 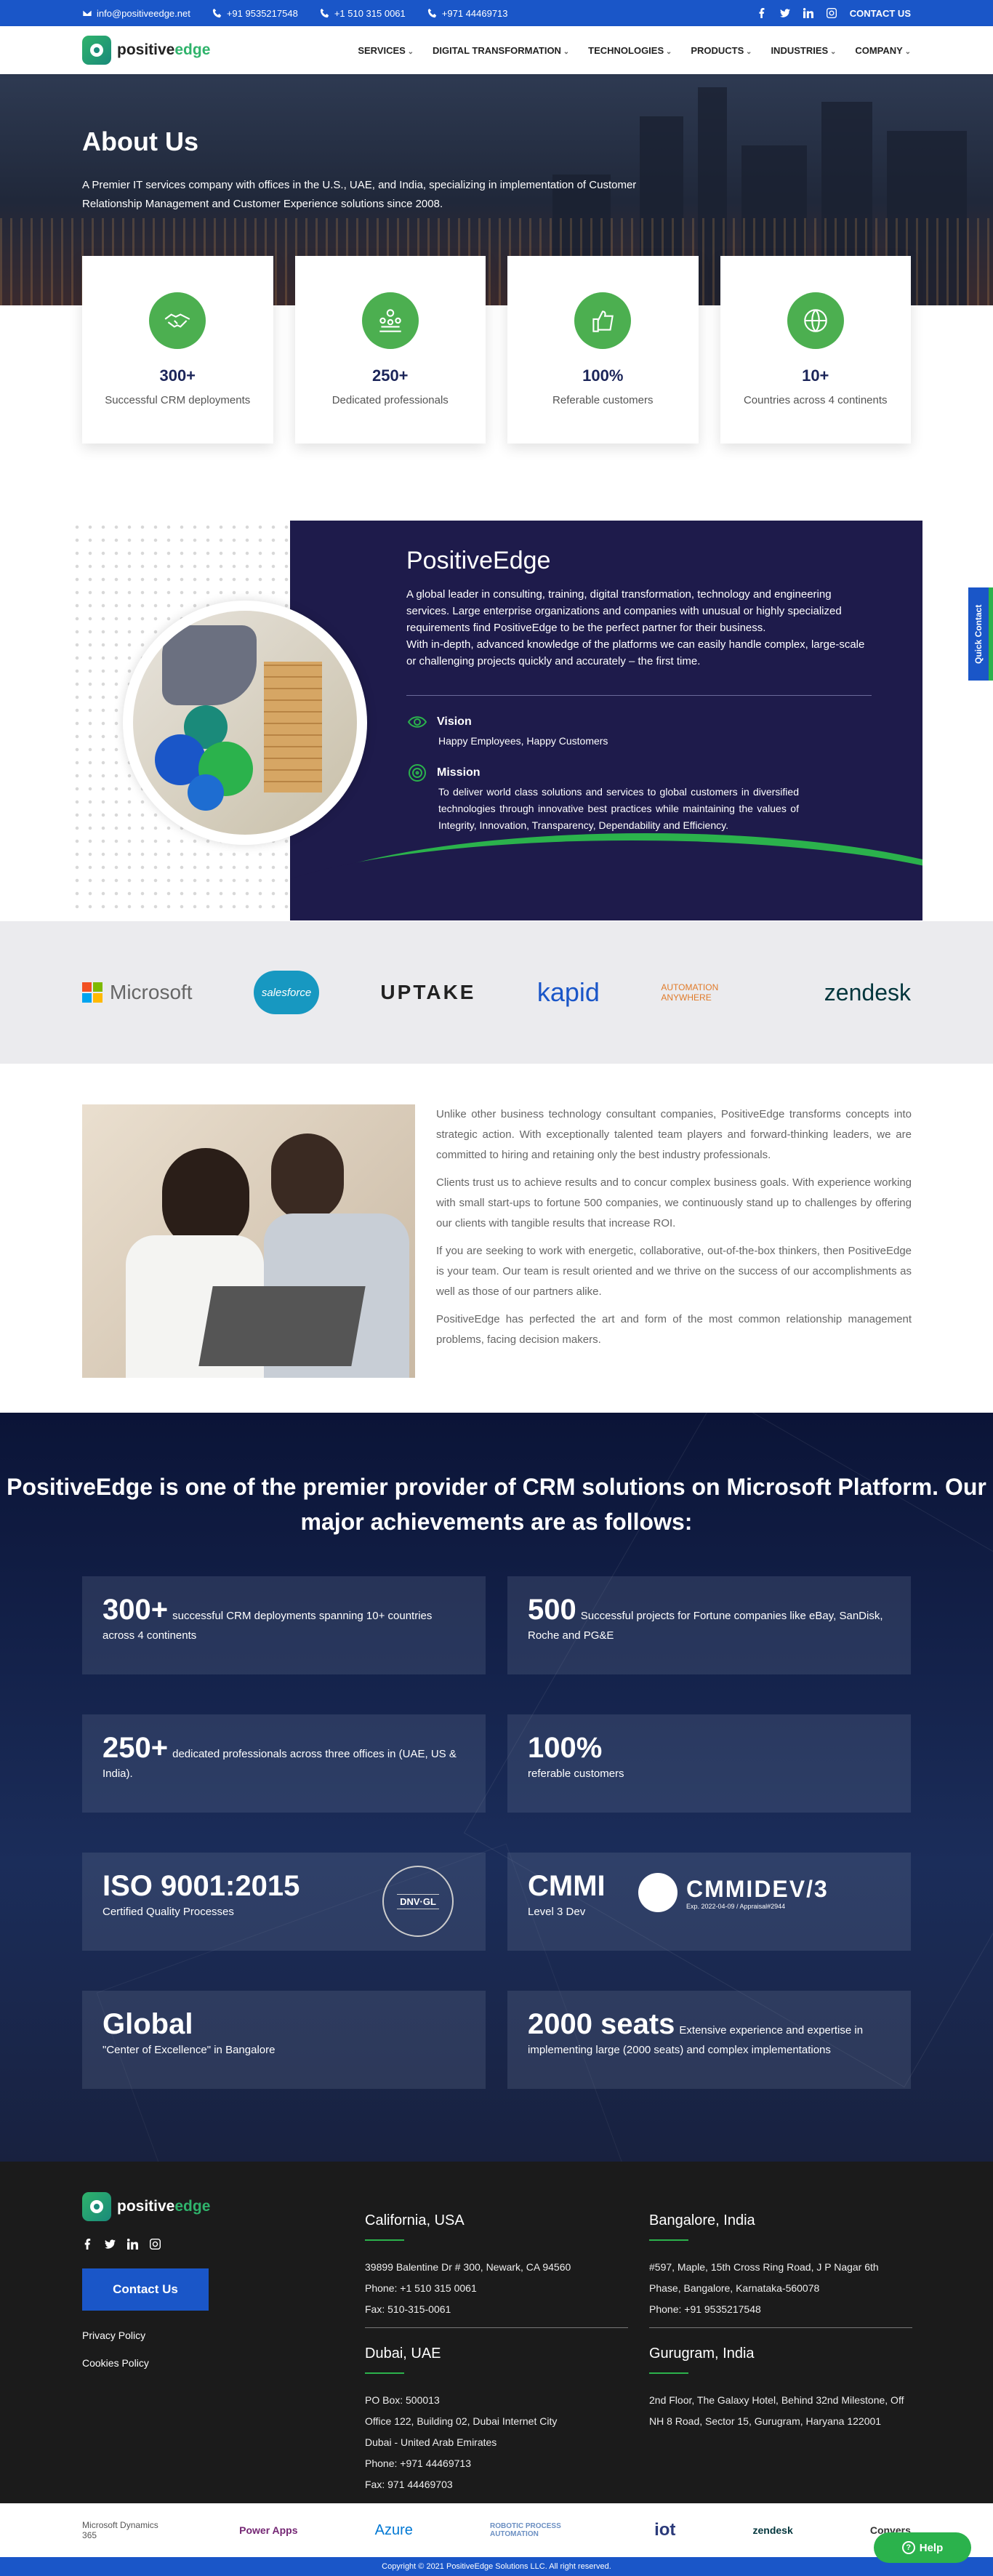 I want to click on phone-text: +971 44469713, so click(x=474, y=13).